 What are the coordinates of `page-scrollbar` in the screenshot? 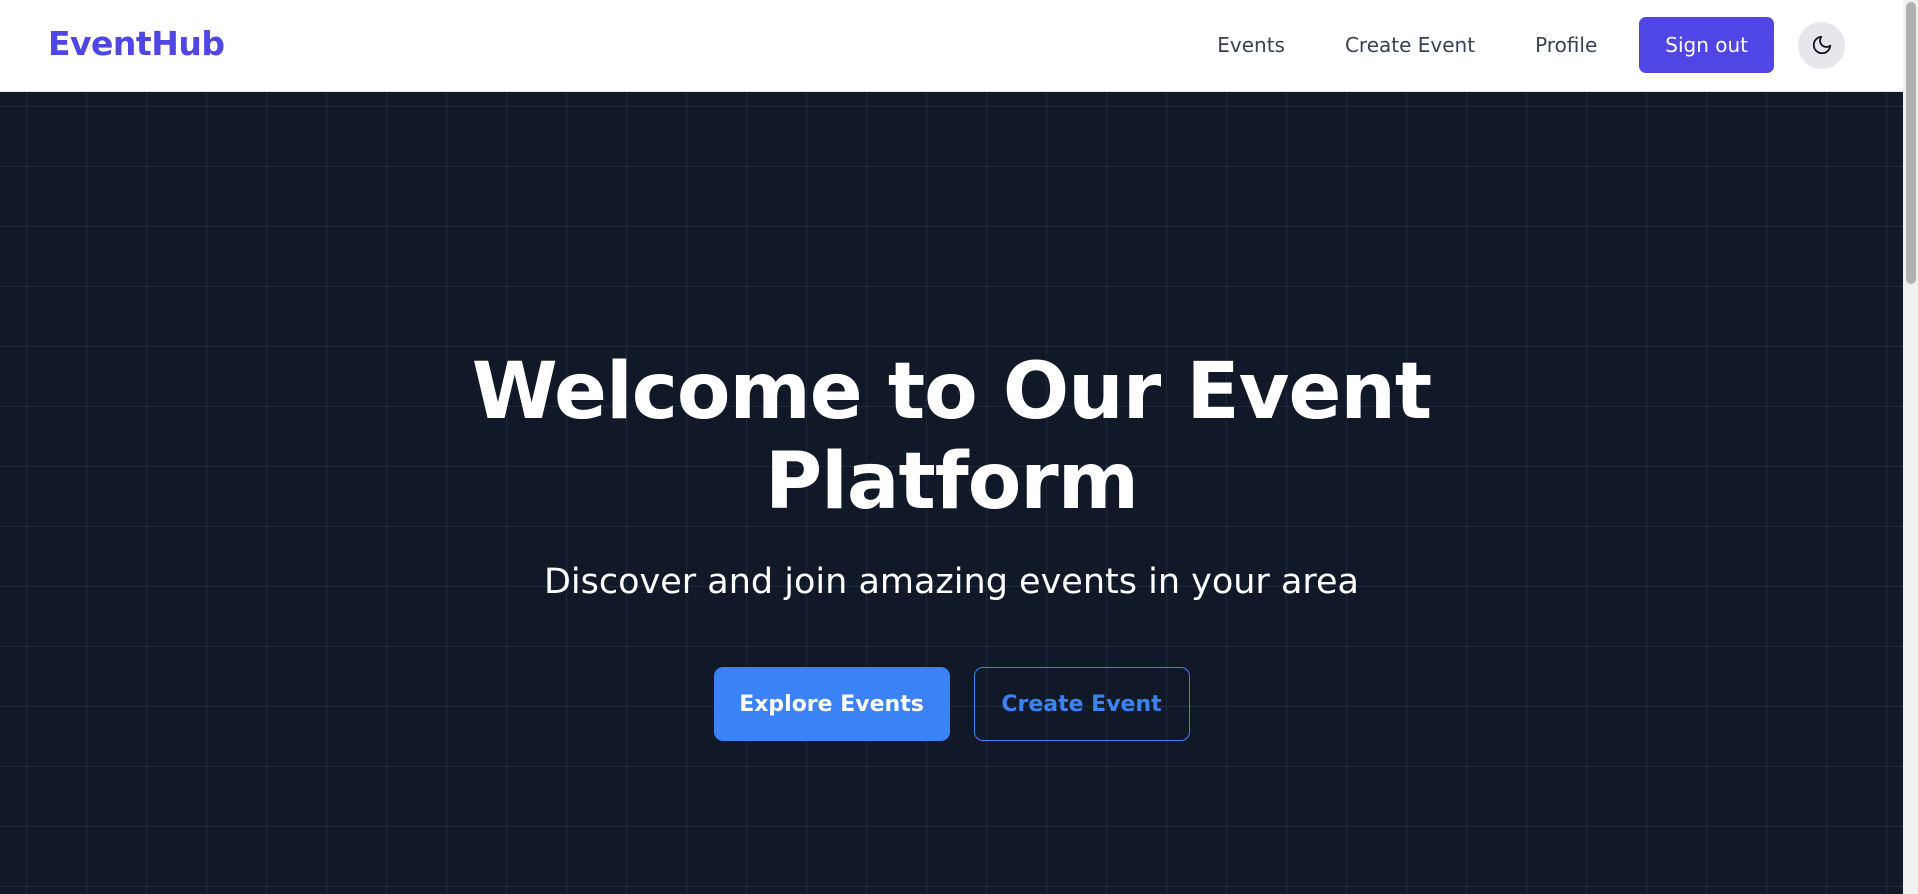 It's located at (1910, 447).